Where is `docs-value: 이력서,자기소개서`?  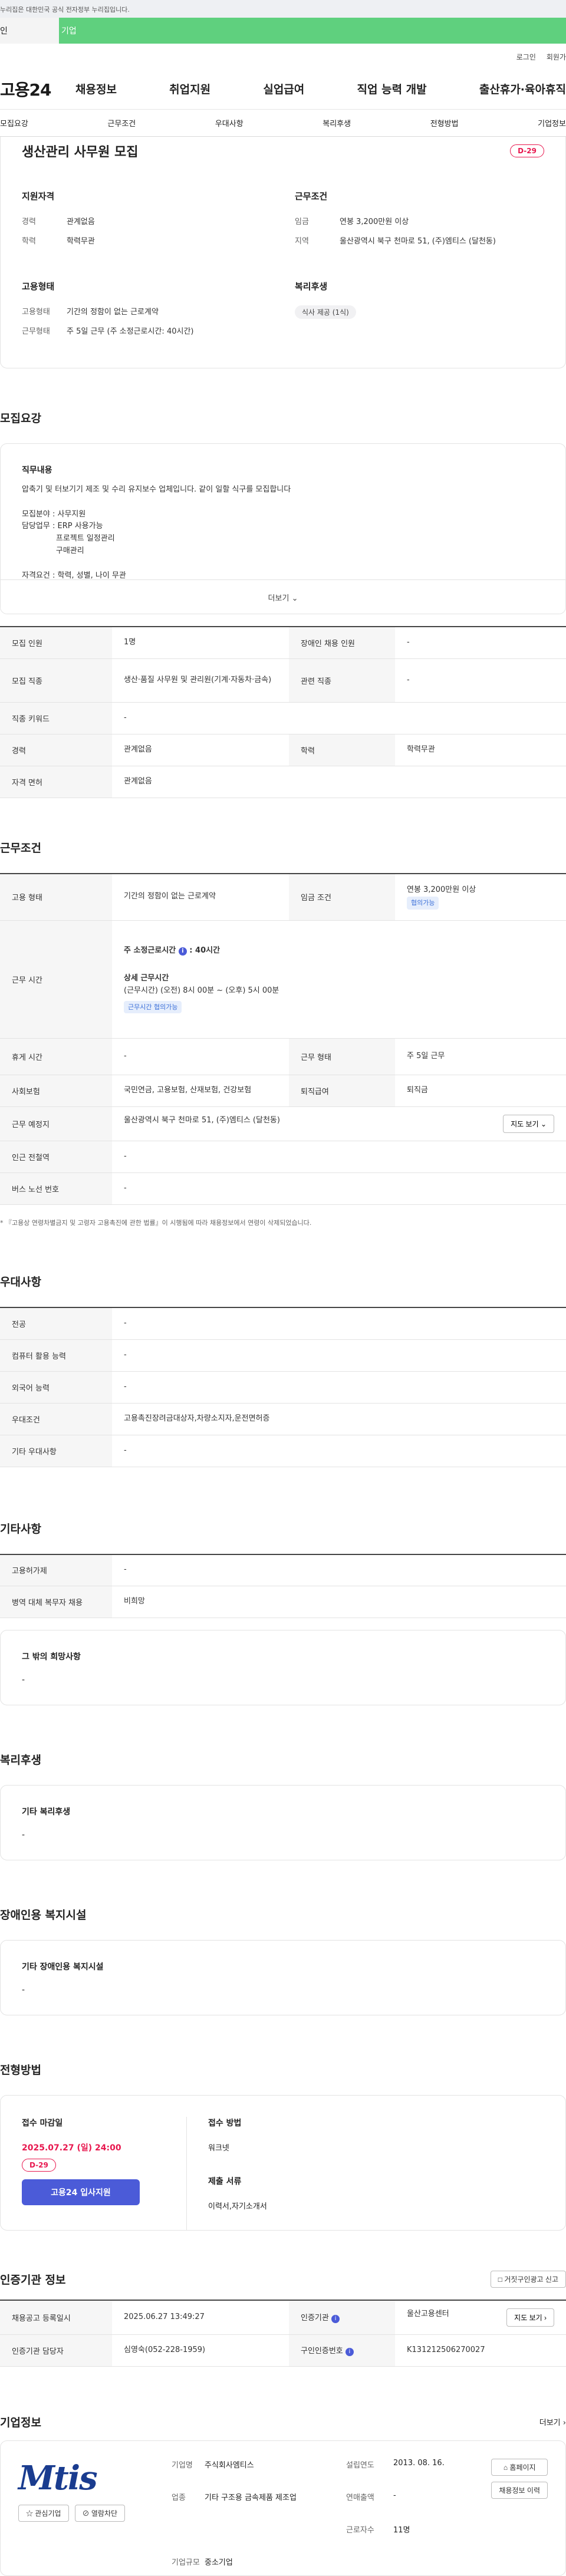 docs-value: 이력서,자기소개서 is located at coordinates (238, 2206).